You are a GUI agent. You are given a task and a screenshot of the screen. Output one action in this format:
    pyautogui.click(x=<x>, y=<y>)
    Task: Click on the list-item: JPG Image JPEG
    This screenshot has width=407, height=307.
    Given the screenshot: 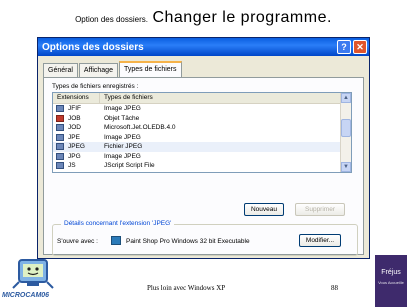 What is the action you would take?
    pyautogui.click(x=202, y=157)
    